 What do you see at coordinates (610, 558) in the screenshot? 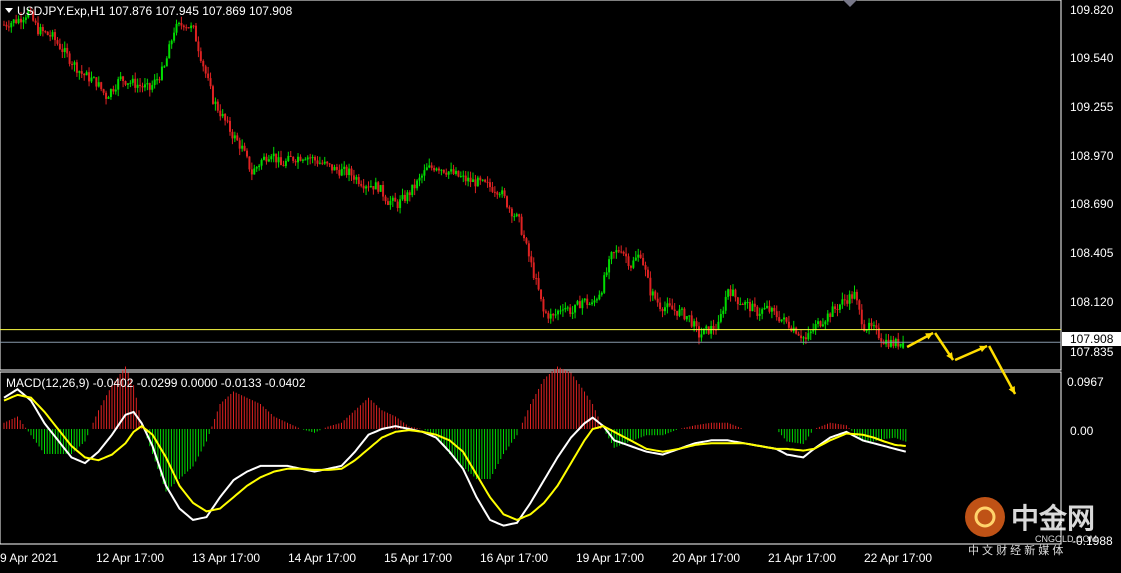
I see `time-tick: 19 Apr 17:00` at bounding box center [610, 558].